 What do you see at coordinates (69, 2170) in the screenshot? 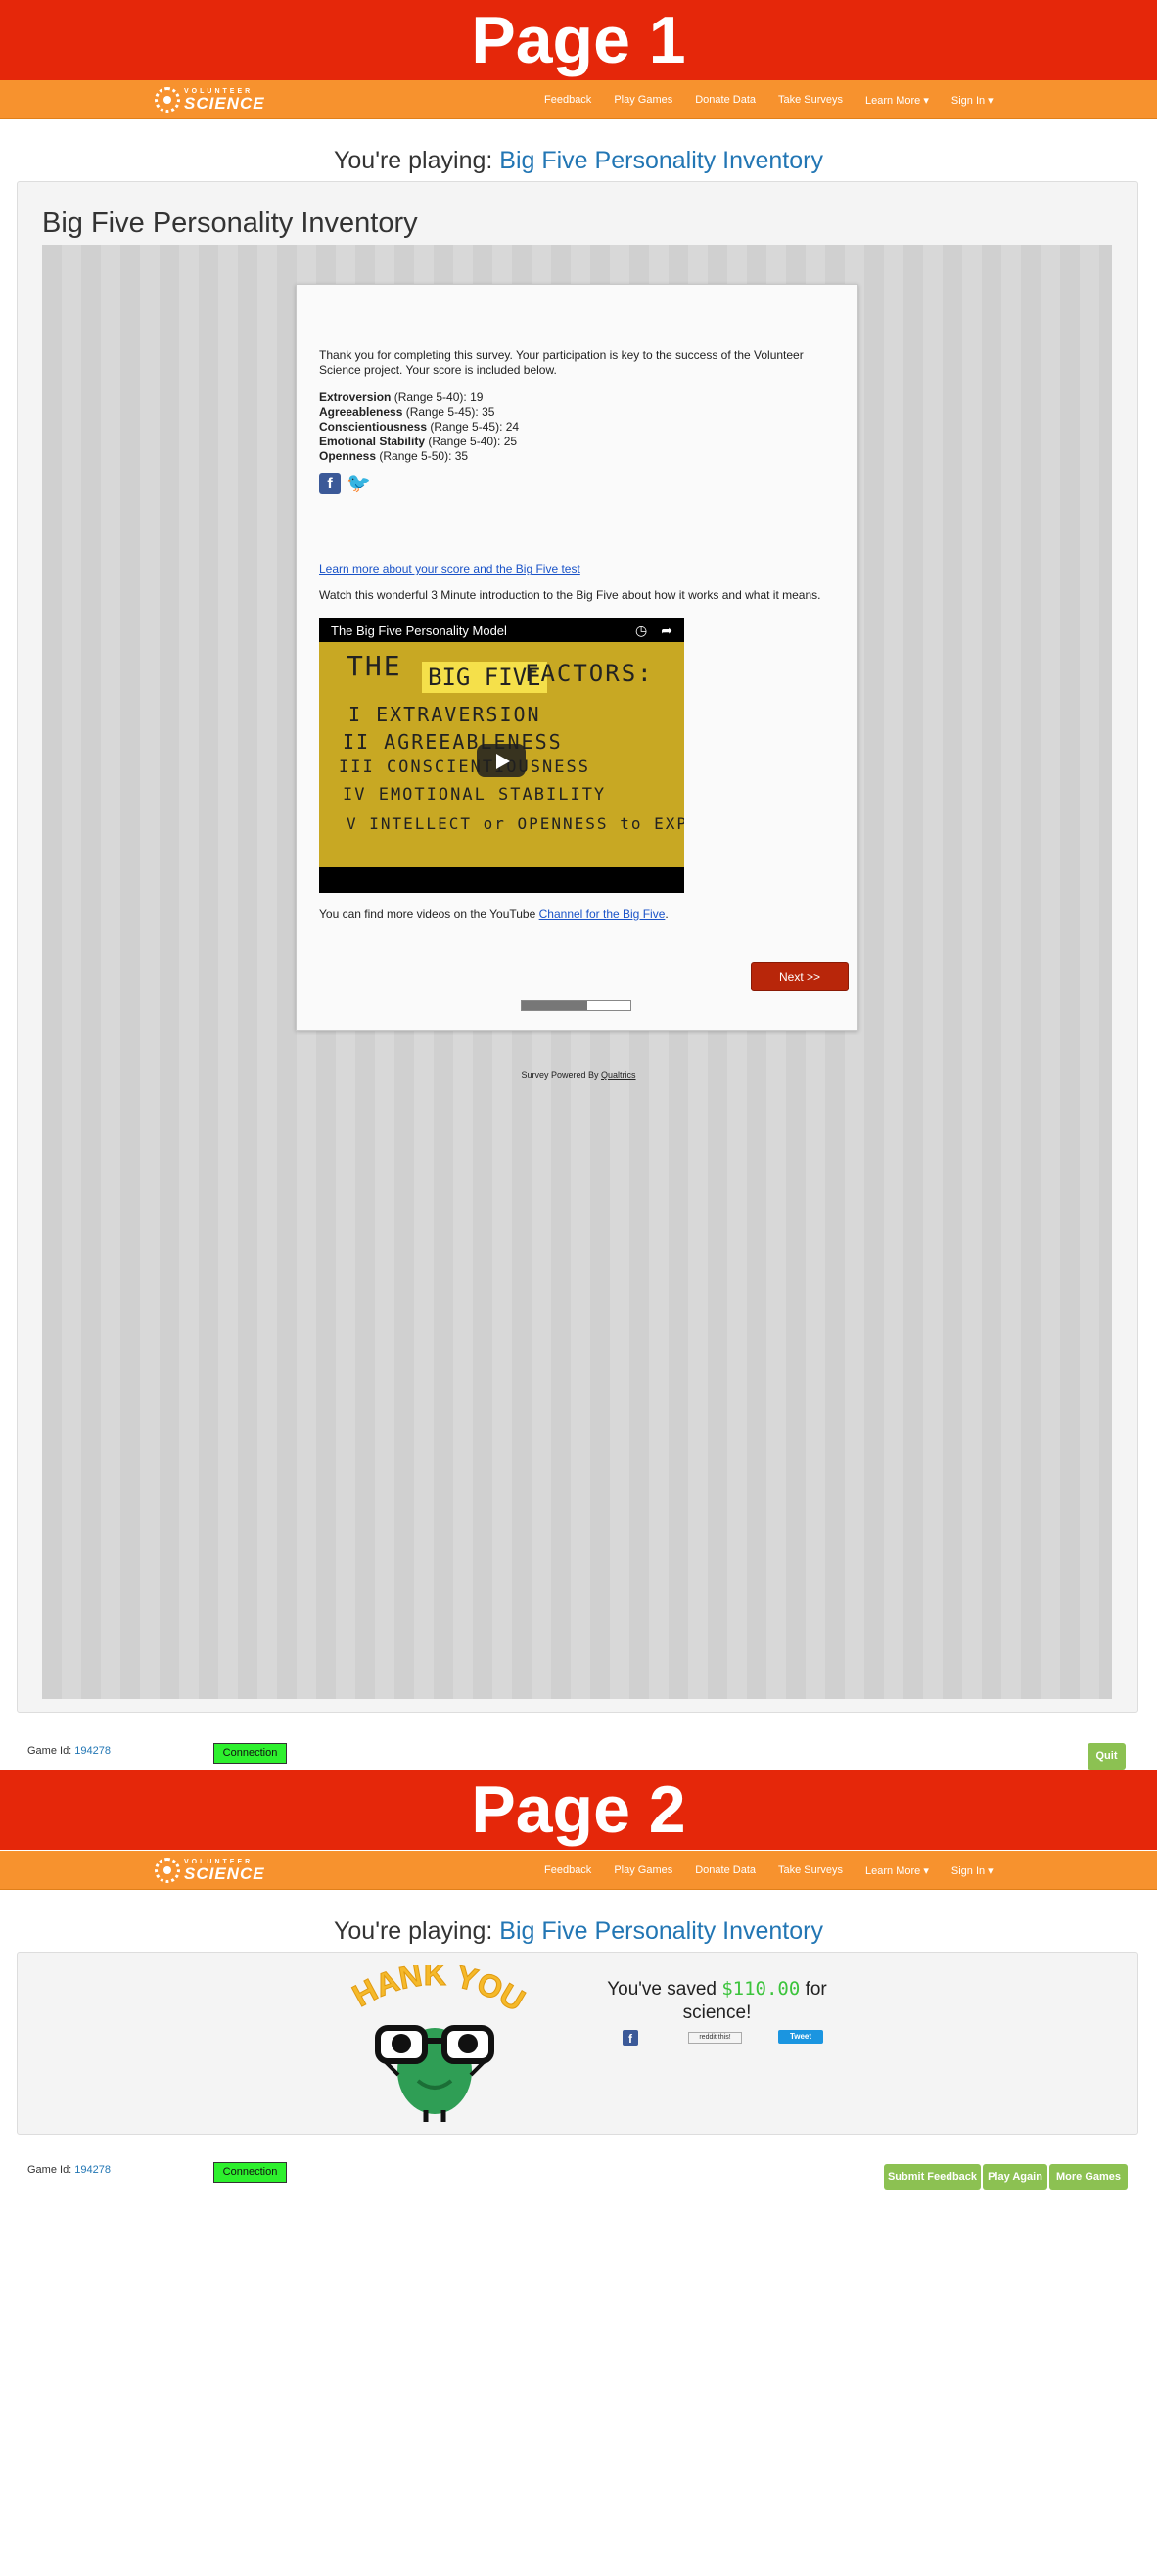
I see `game-id-2: Game Id: 194278` at bounding box center [69, 2170].